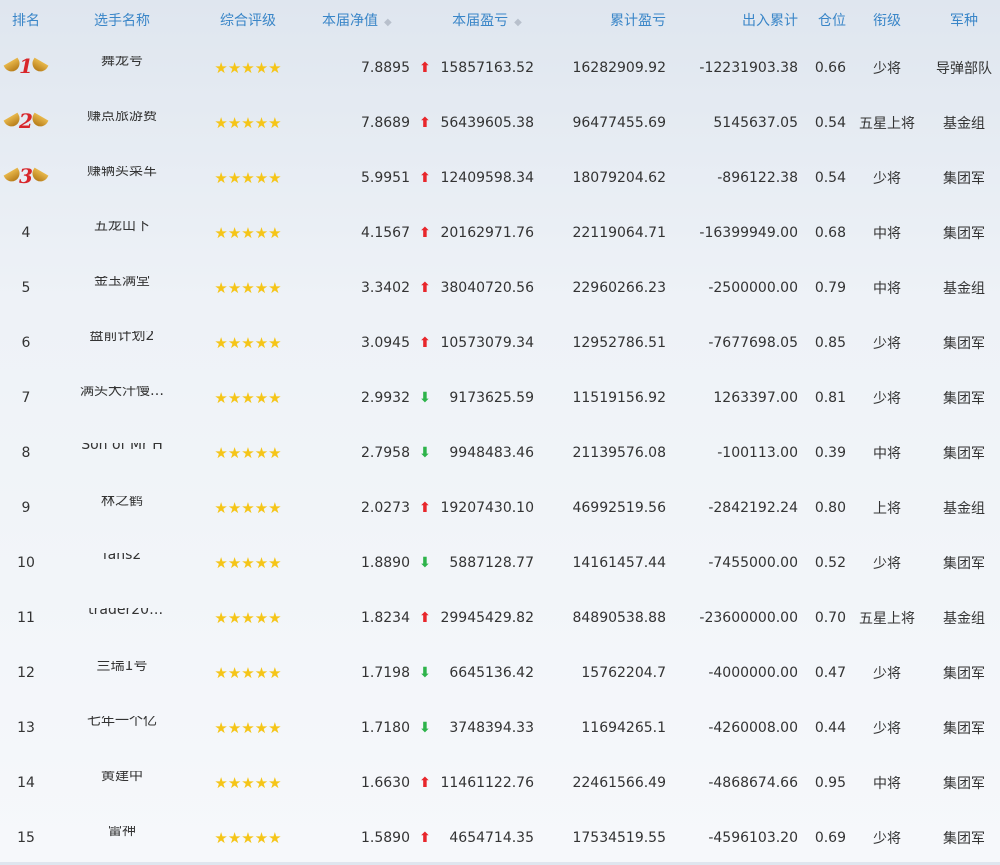 The height and width of the screenshot is (865, 1000). I want to click on header-nav: 本届净值 ◆, so click(372, 20).